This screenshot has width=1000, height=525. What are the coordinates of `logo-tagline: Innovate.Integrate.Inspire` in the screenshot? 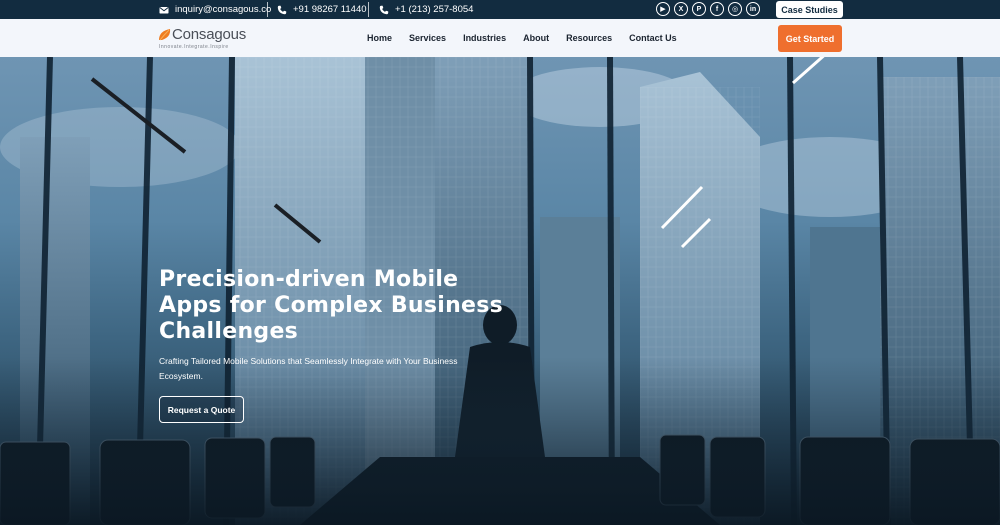 It's located at (194, 47).